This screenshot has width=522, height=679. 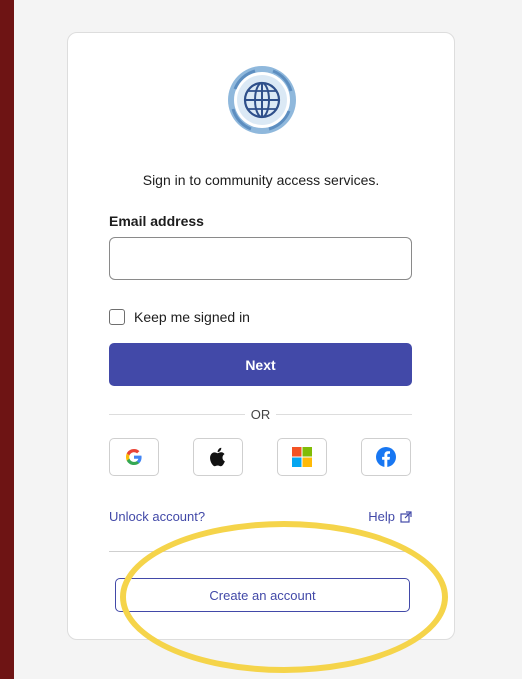 What do you see at coordinates (156, 221) in the screenshot?
I see `email-label: Email address` at bounding box center [156, 221].